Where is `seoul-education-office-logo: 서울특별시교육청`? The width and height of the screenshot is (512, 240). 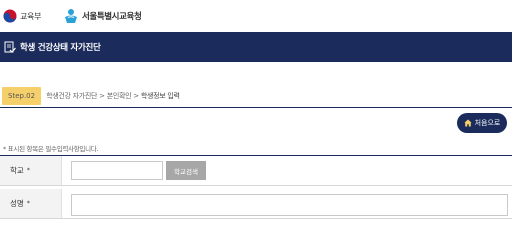
seoul-education-office-logo: 서울특별시교육청 is located at coordinates (102, 16).